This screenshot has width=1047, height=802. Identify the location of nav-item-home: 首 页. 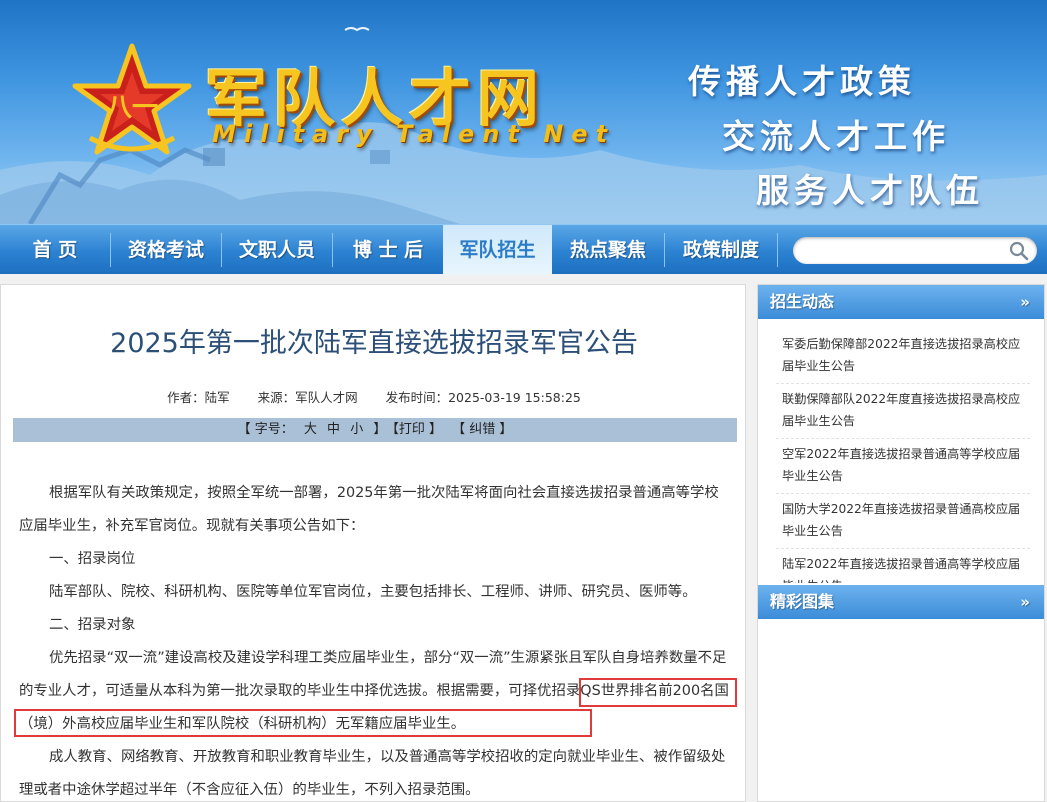
(55, 250).